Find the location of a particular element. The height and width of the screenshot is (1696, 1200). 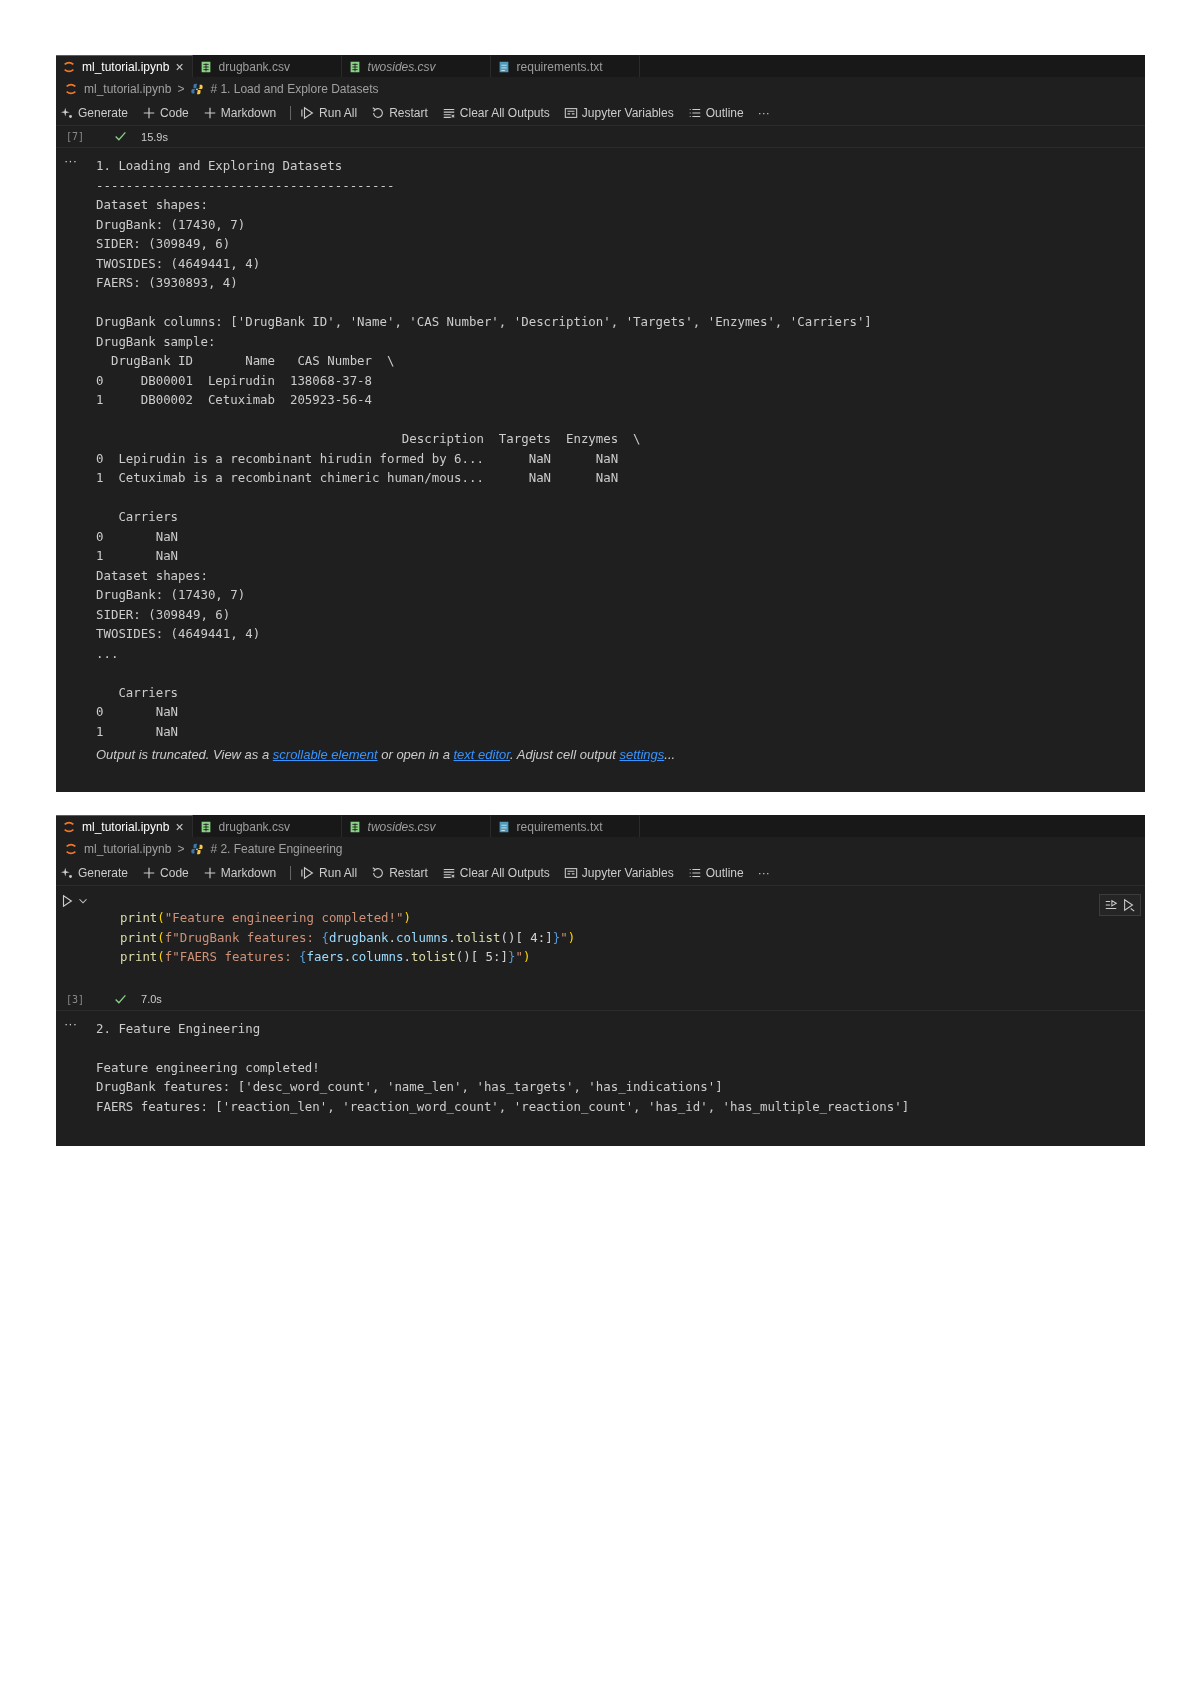

breadcrumb-section: # 2. Feature Engineering is located at coordinates (276, 849).